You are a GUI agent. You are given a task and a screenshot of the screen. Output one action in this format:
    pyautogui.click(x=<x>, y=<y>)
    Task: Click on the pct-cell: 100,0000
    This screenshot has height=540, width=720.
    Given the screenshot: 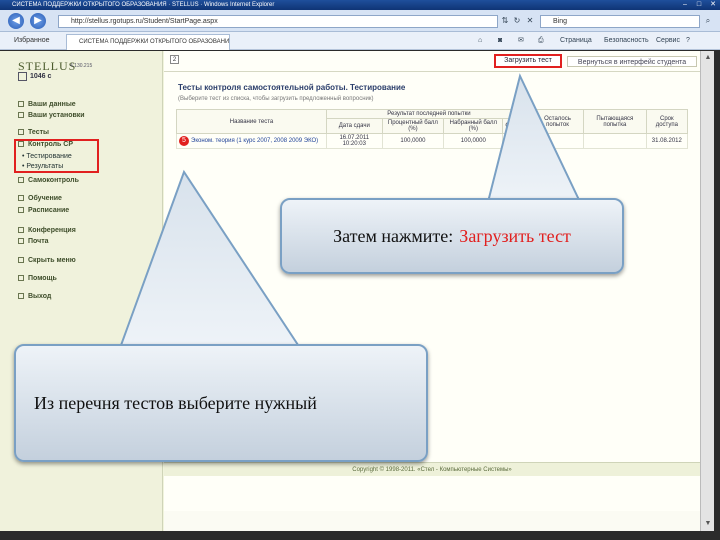 What is the action you would take?
    pyautogui.click(x=413, y=141)
    